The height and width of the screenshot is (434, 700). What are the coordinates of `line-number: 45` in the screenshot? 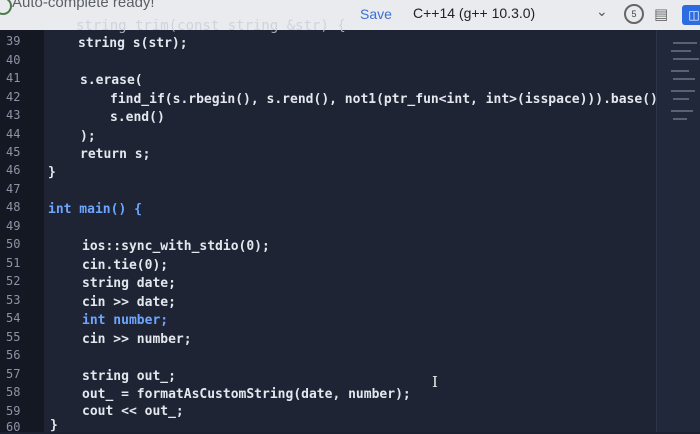 It's located at (13, 152).